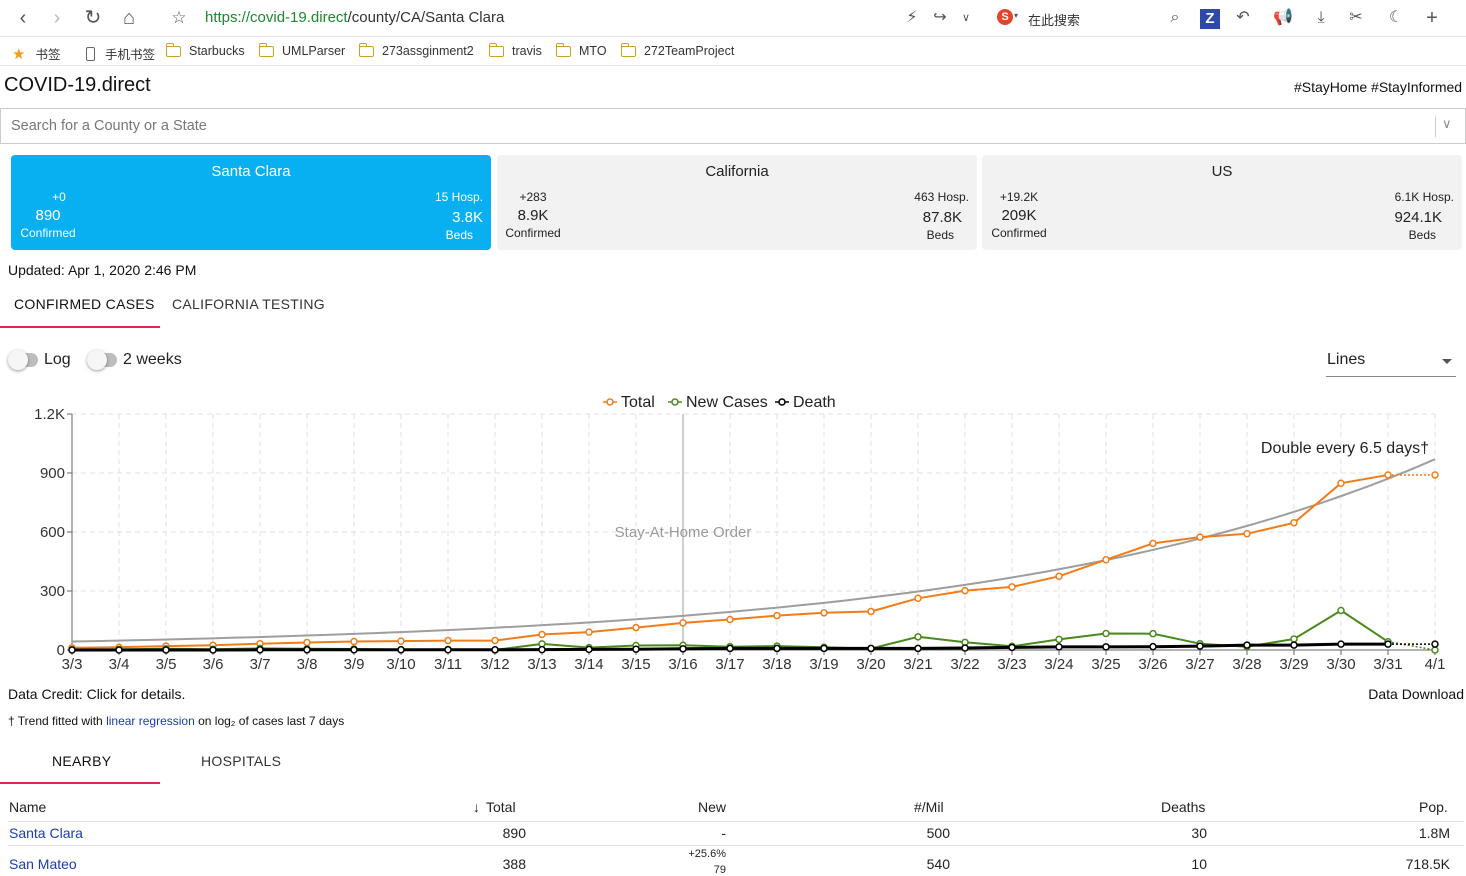 This screenshot has width=1466, height=876. Describe the element at coordinates (677, 50) in the screenshot. I see `bookmark-item-272teamproject: 272TeamProject` at that location.